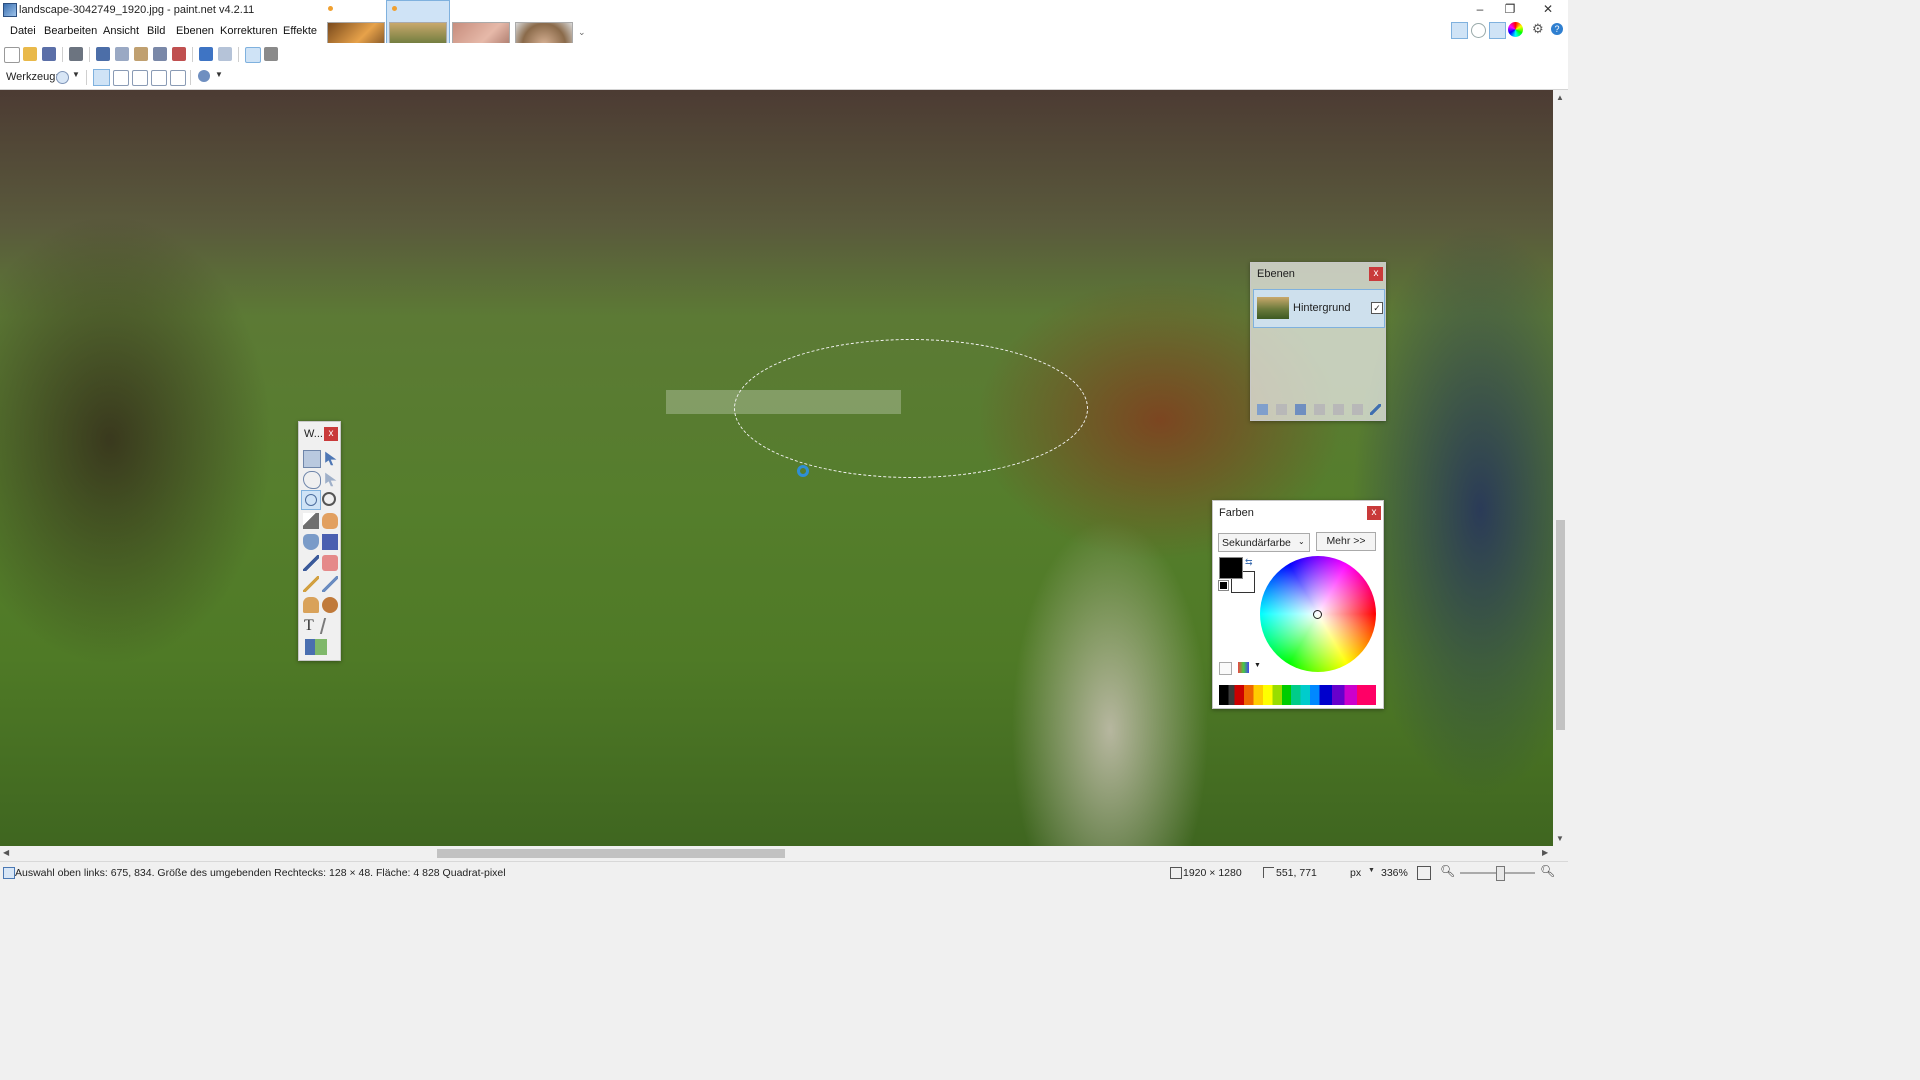 The height and width of the screenshot is (1080, 1920). I want to click on line-curve-tool-icon, so click(327, 626).